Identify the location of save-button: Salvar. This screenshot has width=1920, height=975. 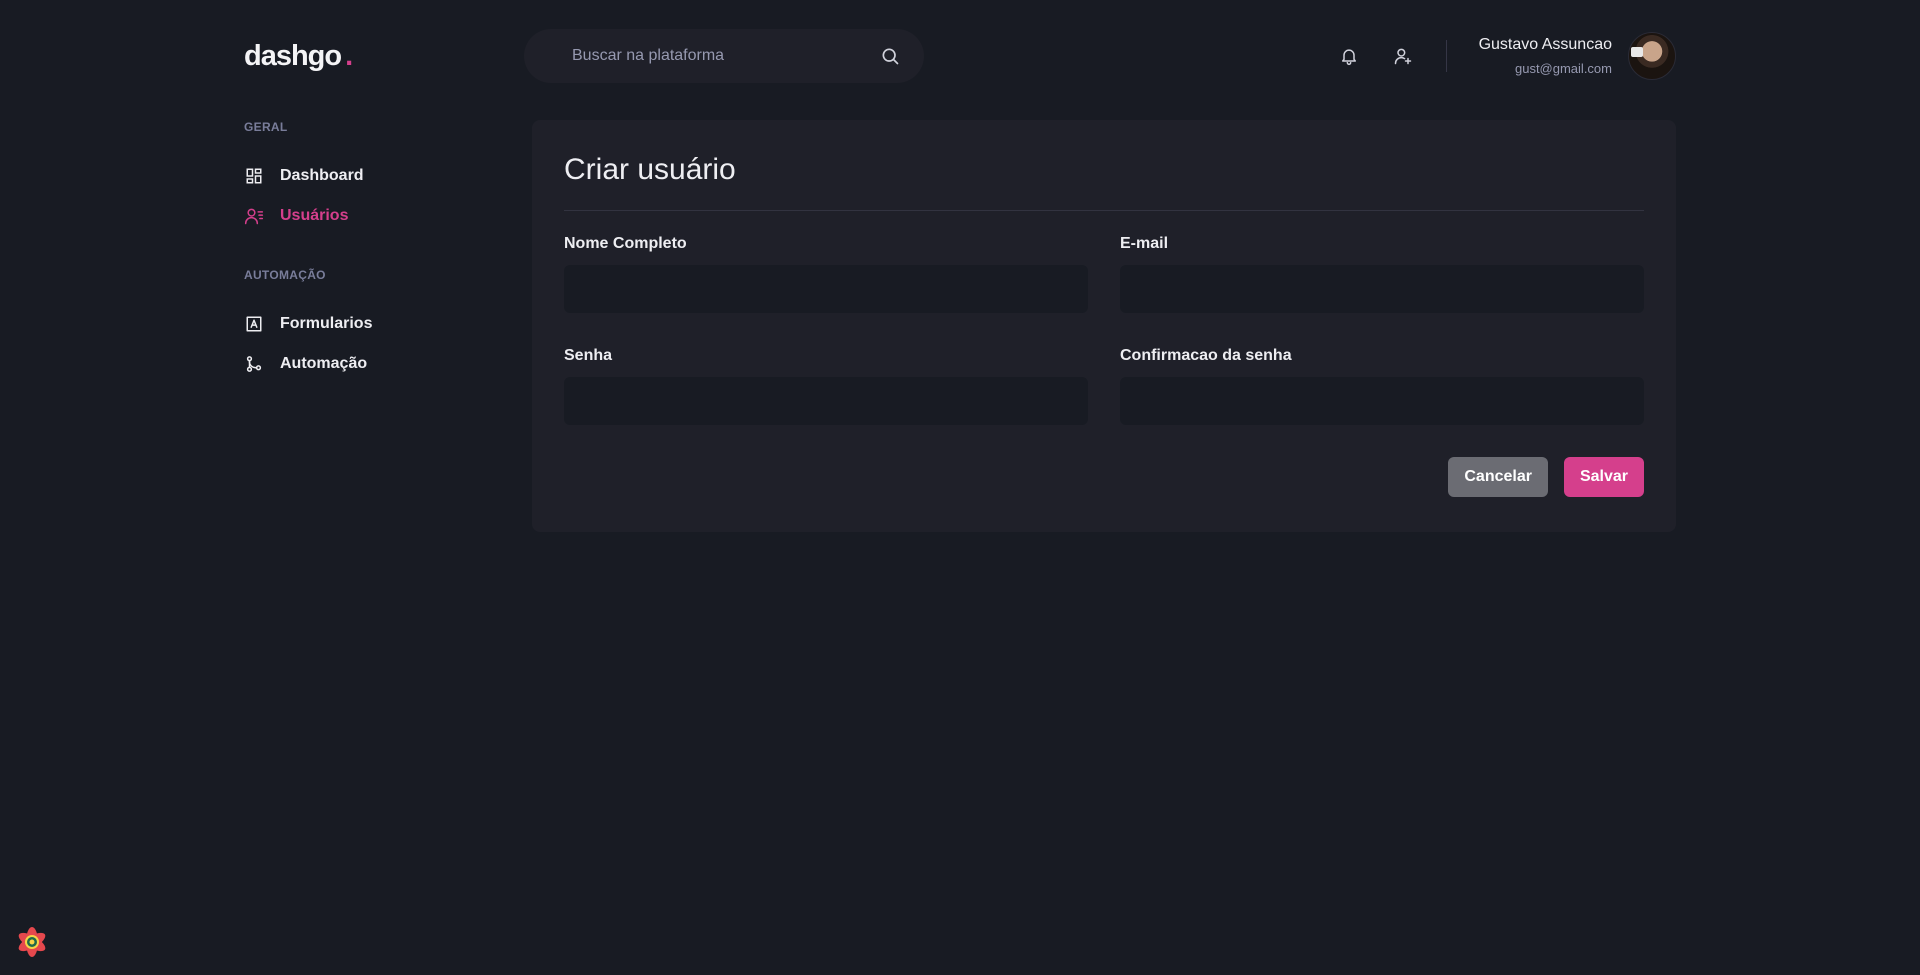
(1603, 477).